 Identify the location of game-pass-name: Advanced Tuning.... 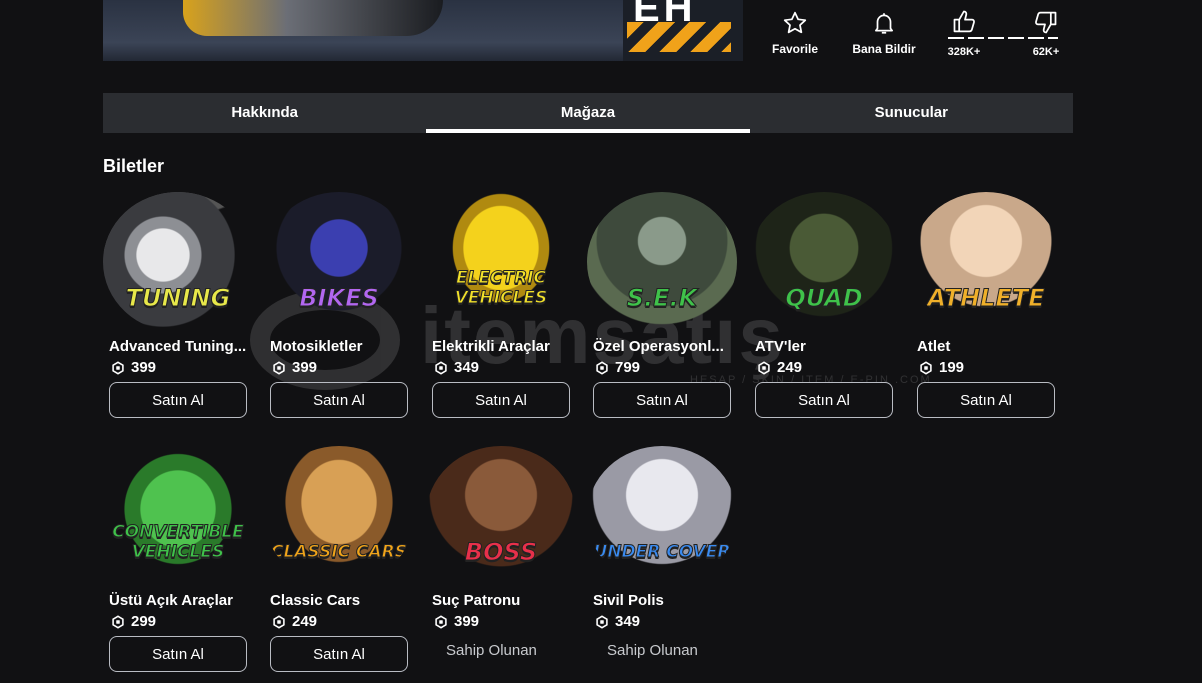
(180, 346).